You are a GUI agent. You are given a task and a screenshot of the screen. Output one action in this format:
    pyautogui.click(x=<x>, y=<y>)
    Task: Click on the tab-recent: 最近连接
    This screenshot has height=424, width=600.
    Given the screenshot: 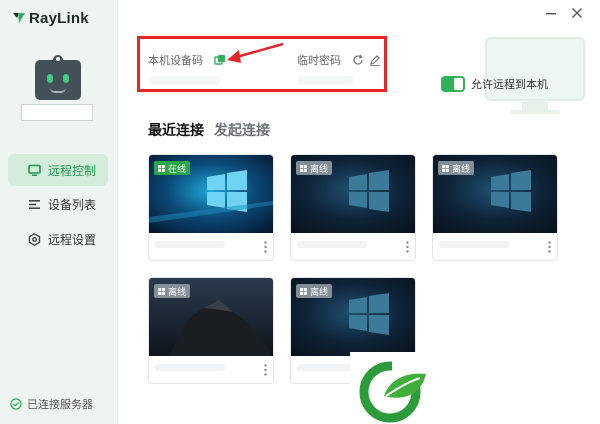 What is the action you would take?
    pyautogui.click(x=176, y=130)
    